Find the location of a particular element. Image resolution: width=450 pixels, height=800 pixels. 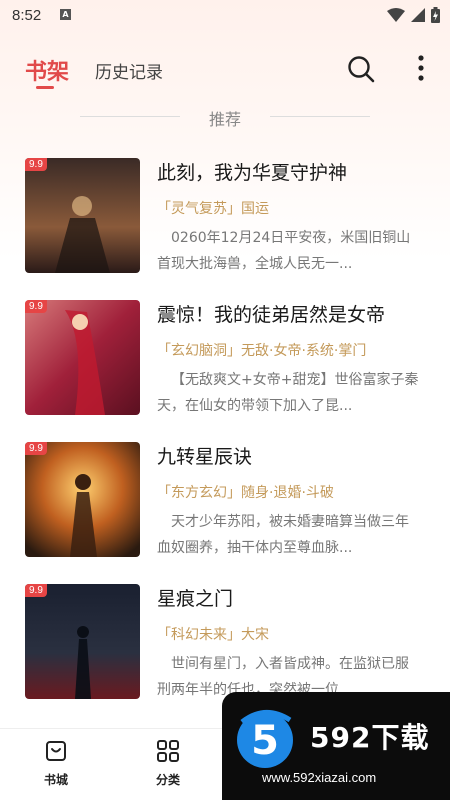

book-tags: 「东方玄幻」随身·退婚·斗破 is located at coordinates (245, 493).